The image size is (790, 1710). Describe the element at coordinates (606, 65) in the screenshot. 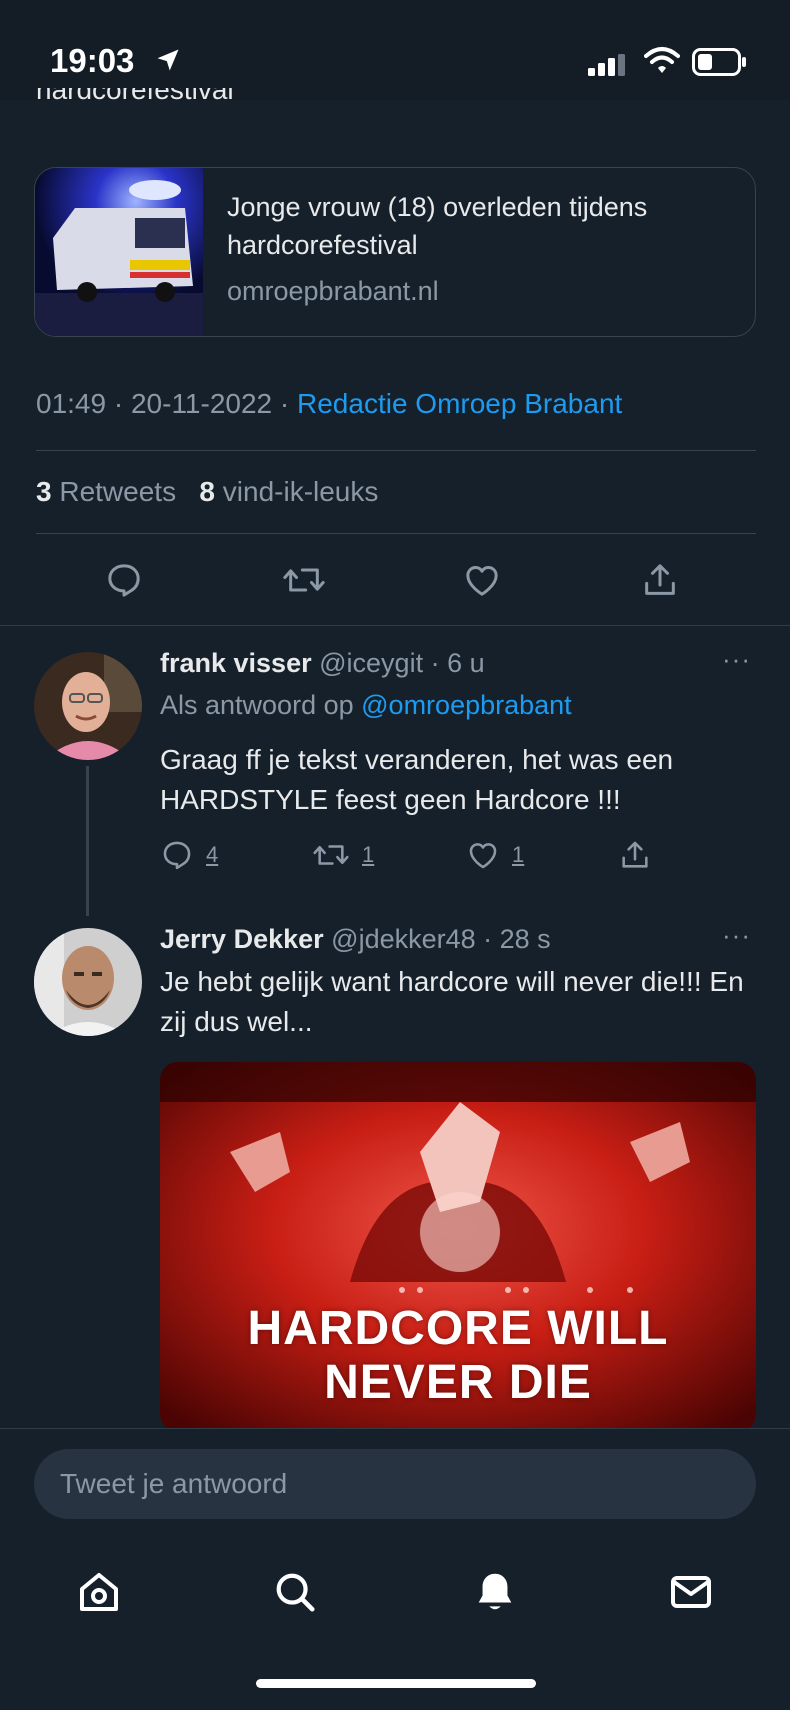

I see `signal-icon` at that location.